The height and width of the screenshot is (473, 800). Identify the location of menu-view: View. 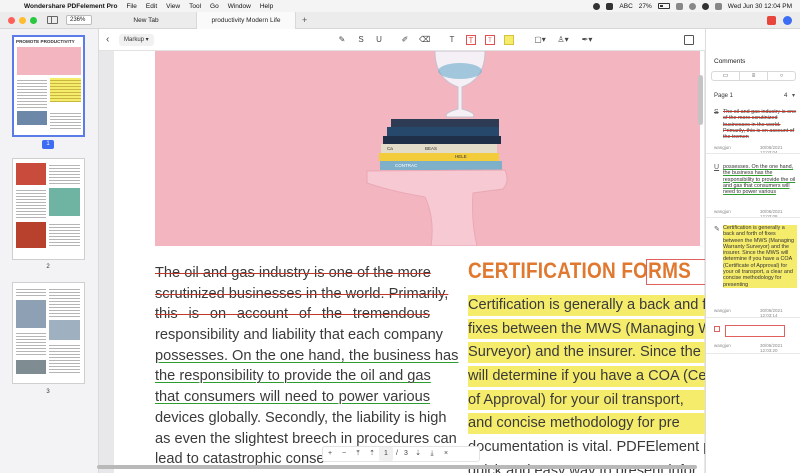
(173, 6).